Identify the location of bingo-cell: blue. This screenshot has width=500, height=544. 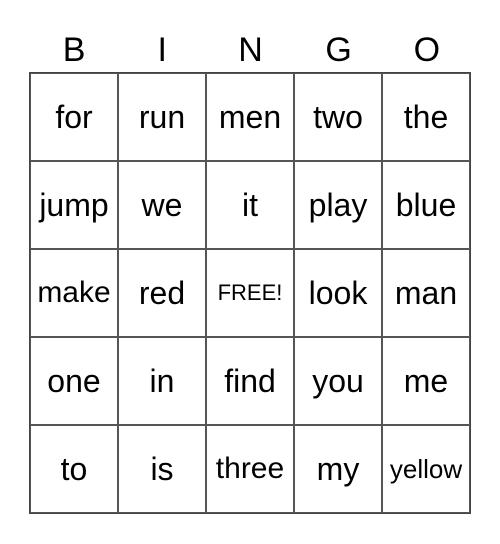
(426, 205).